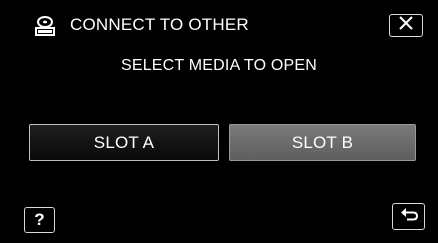  What do you see at coordinates (45, 26) in the screenshot?
I see `disc-drive-icon` at bounding box center [45, 26].